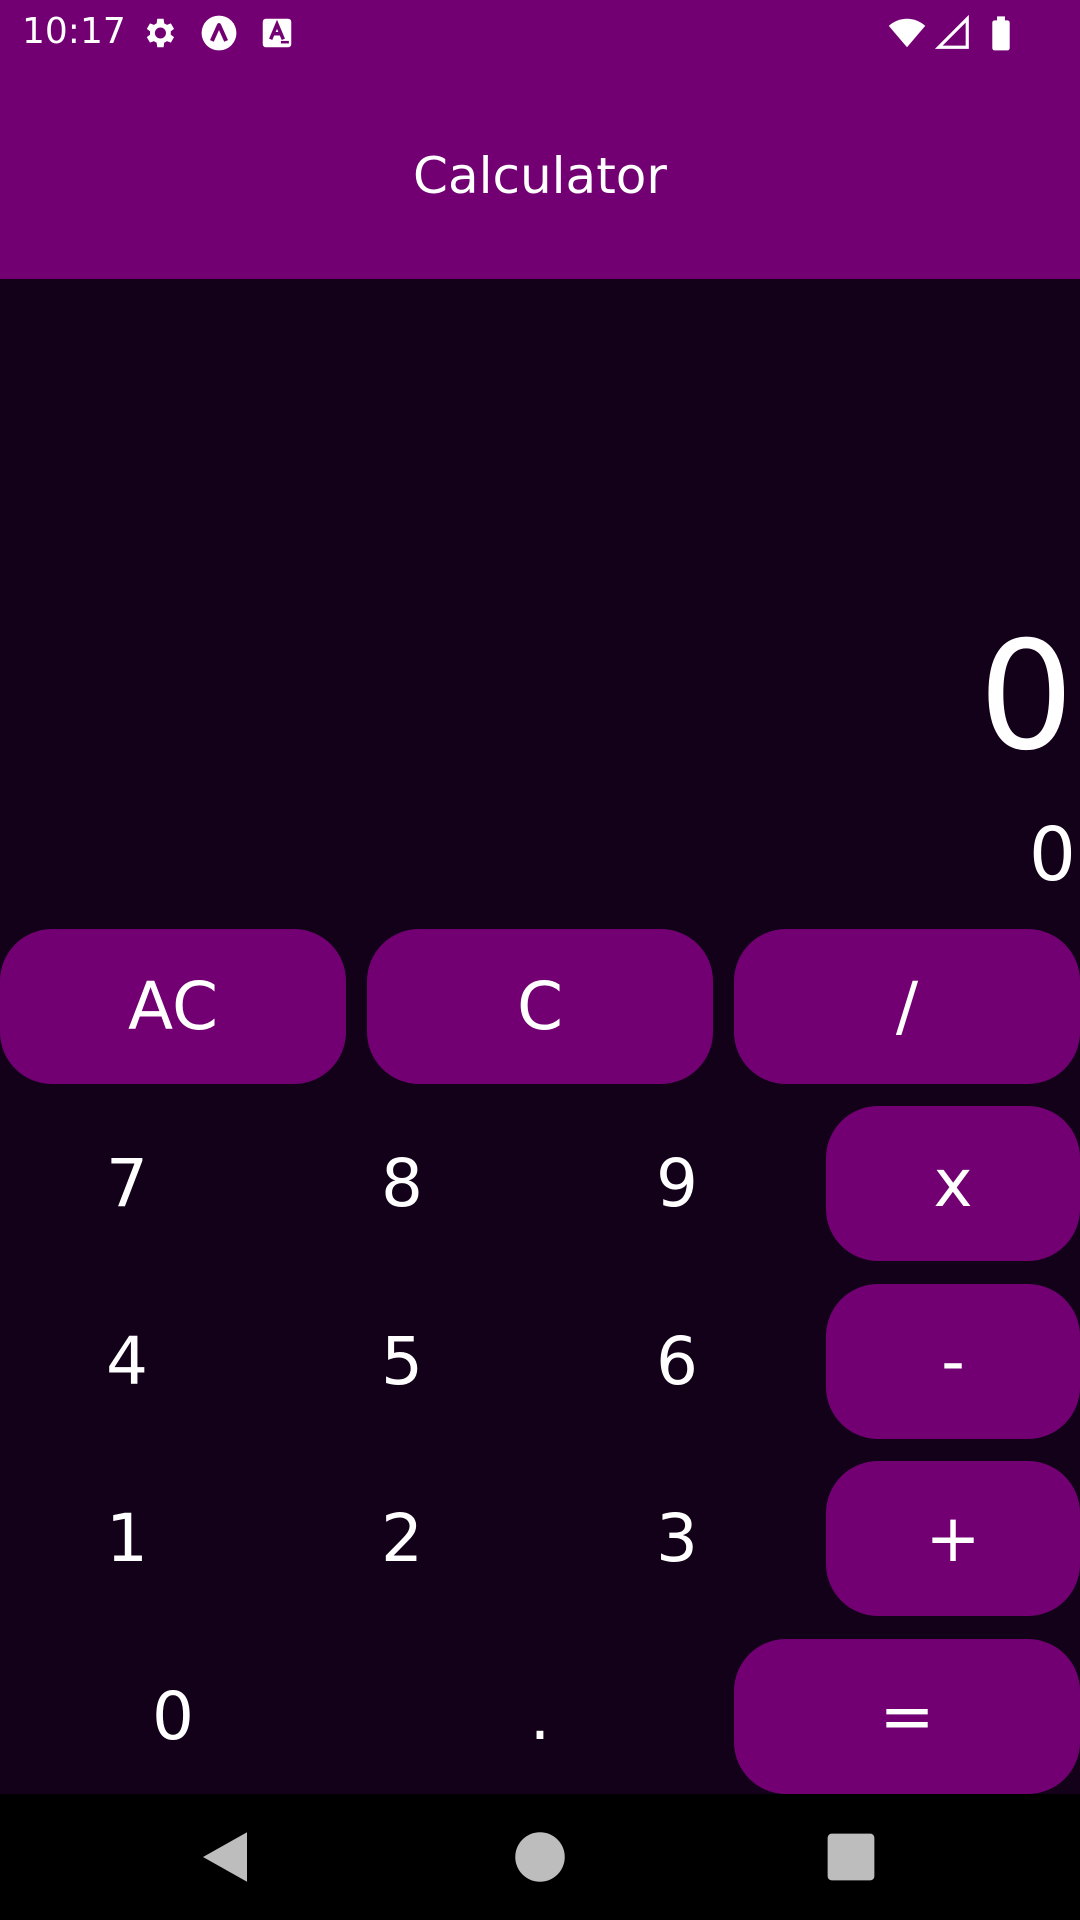  I want to click on status-bar: 10:17, so click(540, 32).